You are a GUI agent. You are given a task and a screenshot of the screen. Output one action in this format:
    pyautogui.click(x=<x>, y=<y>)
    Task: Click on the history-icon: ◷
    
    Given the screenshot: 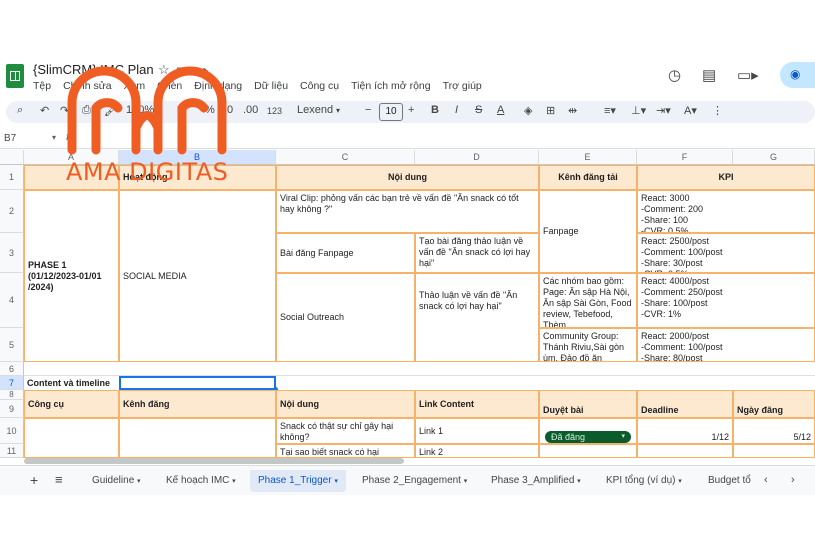 What is the action you would take?
    pyautogui.click(x=674, y=75)
    